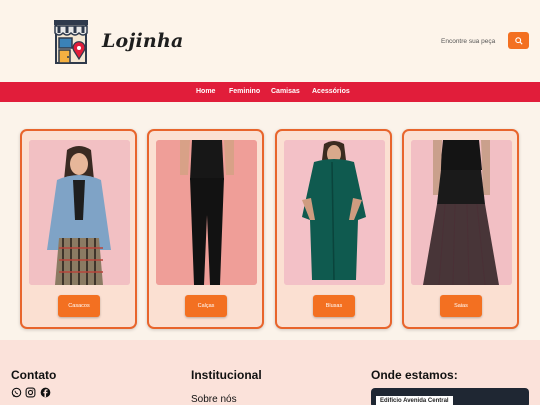 Image resolution: width=540 pixels, height=405 pixels. Describe the element at coordinates (334, 306) in the screenshot. I see `category-button-blusas: Blusas` at that location.